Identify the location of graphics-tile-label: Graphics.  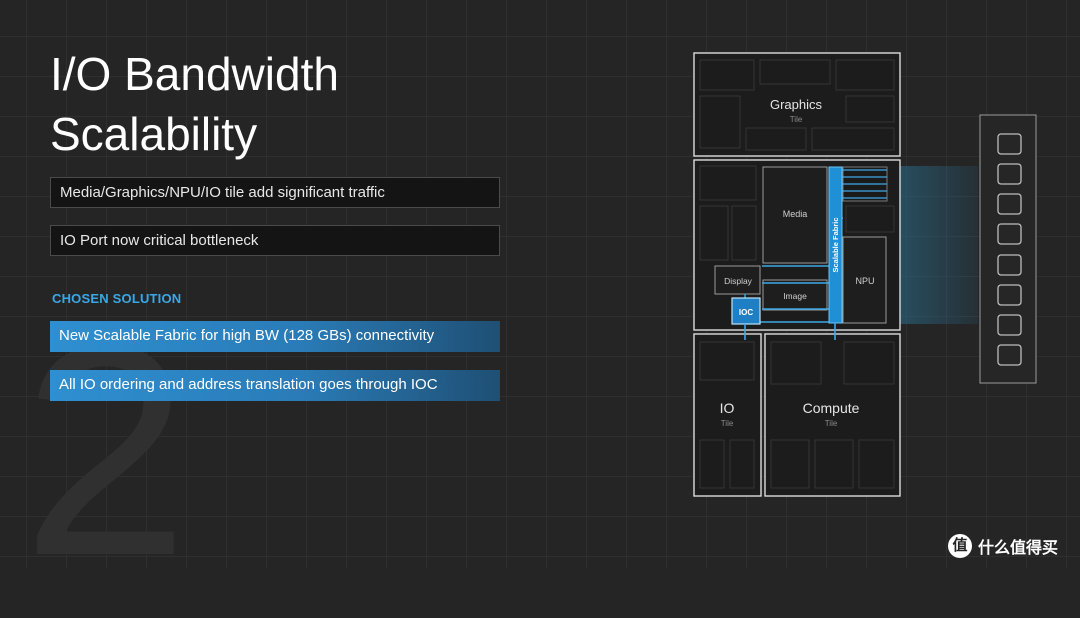
(796, 104).